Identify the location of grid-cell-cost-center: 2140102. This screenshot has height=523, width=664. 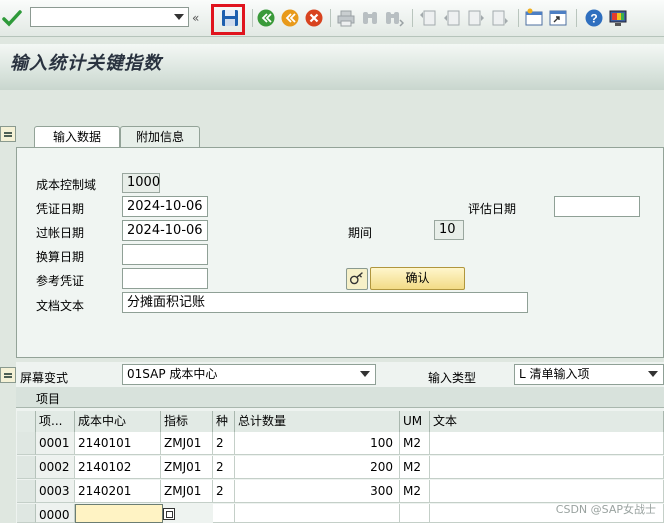
(118, 467).